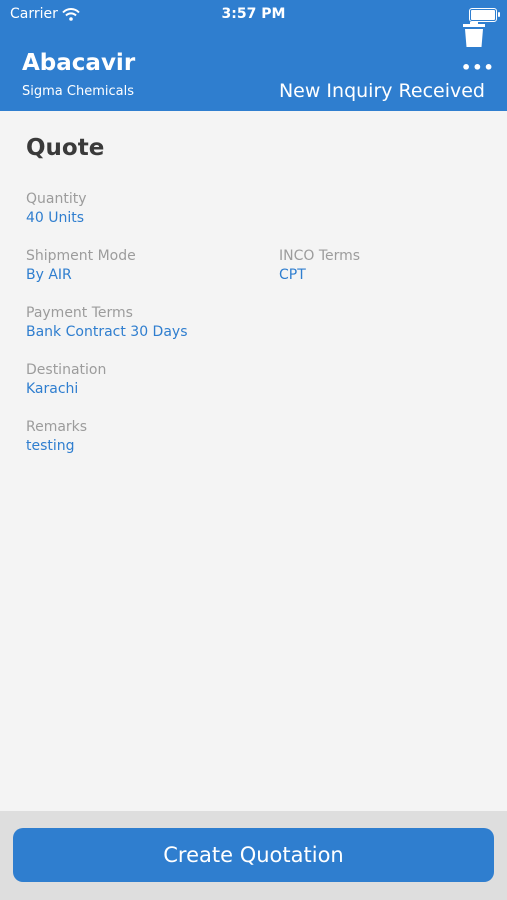  I want to click on inquiry-status: New Inquiry Received, so click(381, 91).